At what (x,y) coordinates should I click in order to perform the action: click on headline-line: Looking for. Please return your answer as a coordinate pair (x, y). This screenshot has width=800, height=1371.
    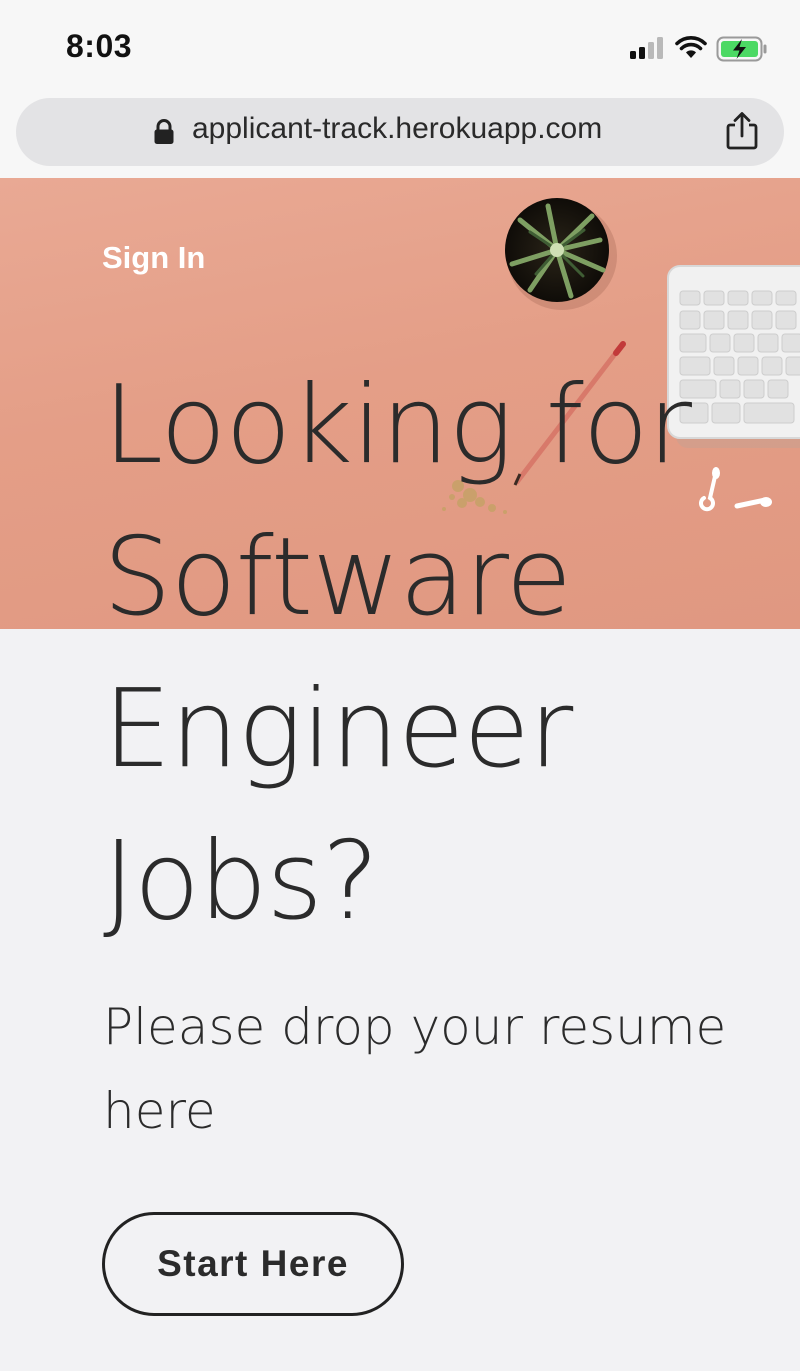
    Looking at the image, I should click on (397, 425).